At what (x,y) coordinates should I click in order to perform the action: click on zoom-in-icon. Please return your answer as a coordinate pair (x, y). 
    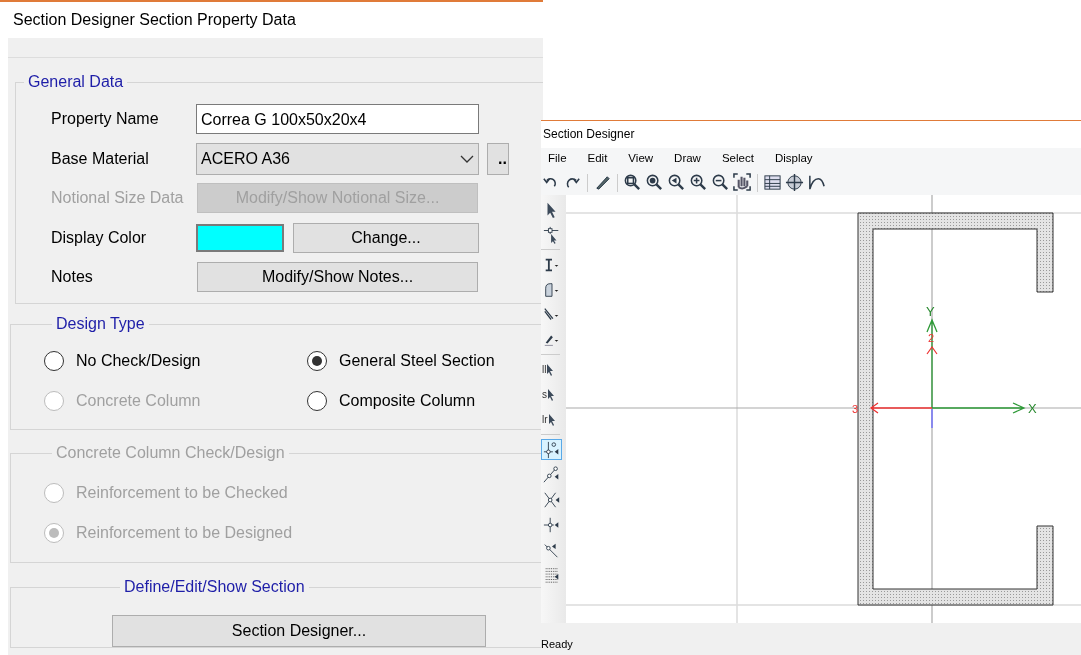
    Looking at the image, I should click on (698, 182).